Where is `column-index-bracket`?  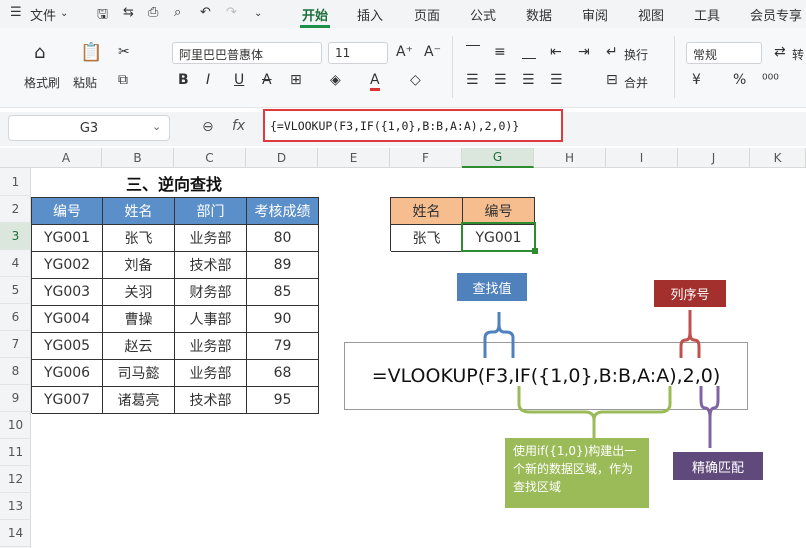
column-index-bracket is located at coordinates (690, 334).